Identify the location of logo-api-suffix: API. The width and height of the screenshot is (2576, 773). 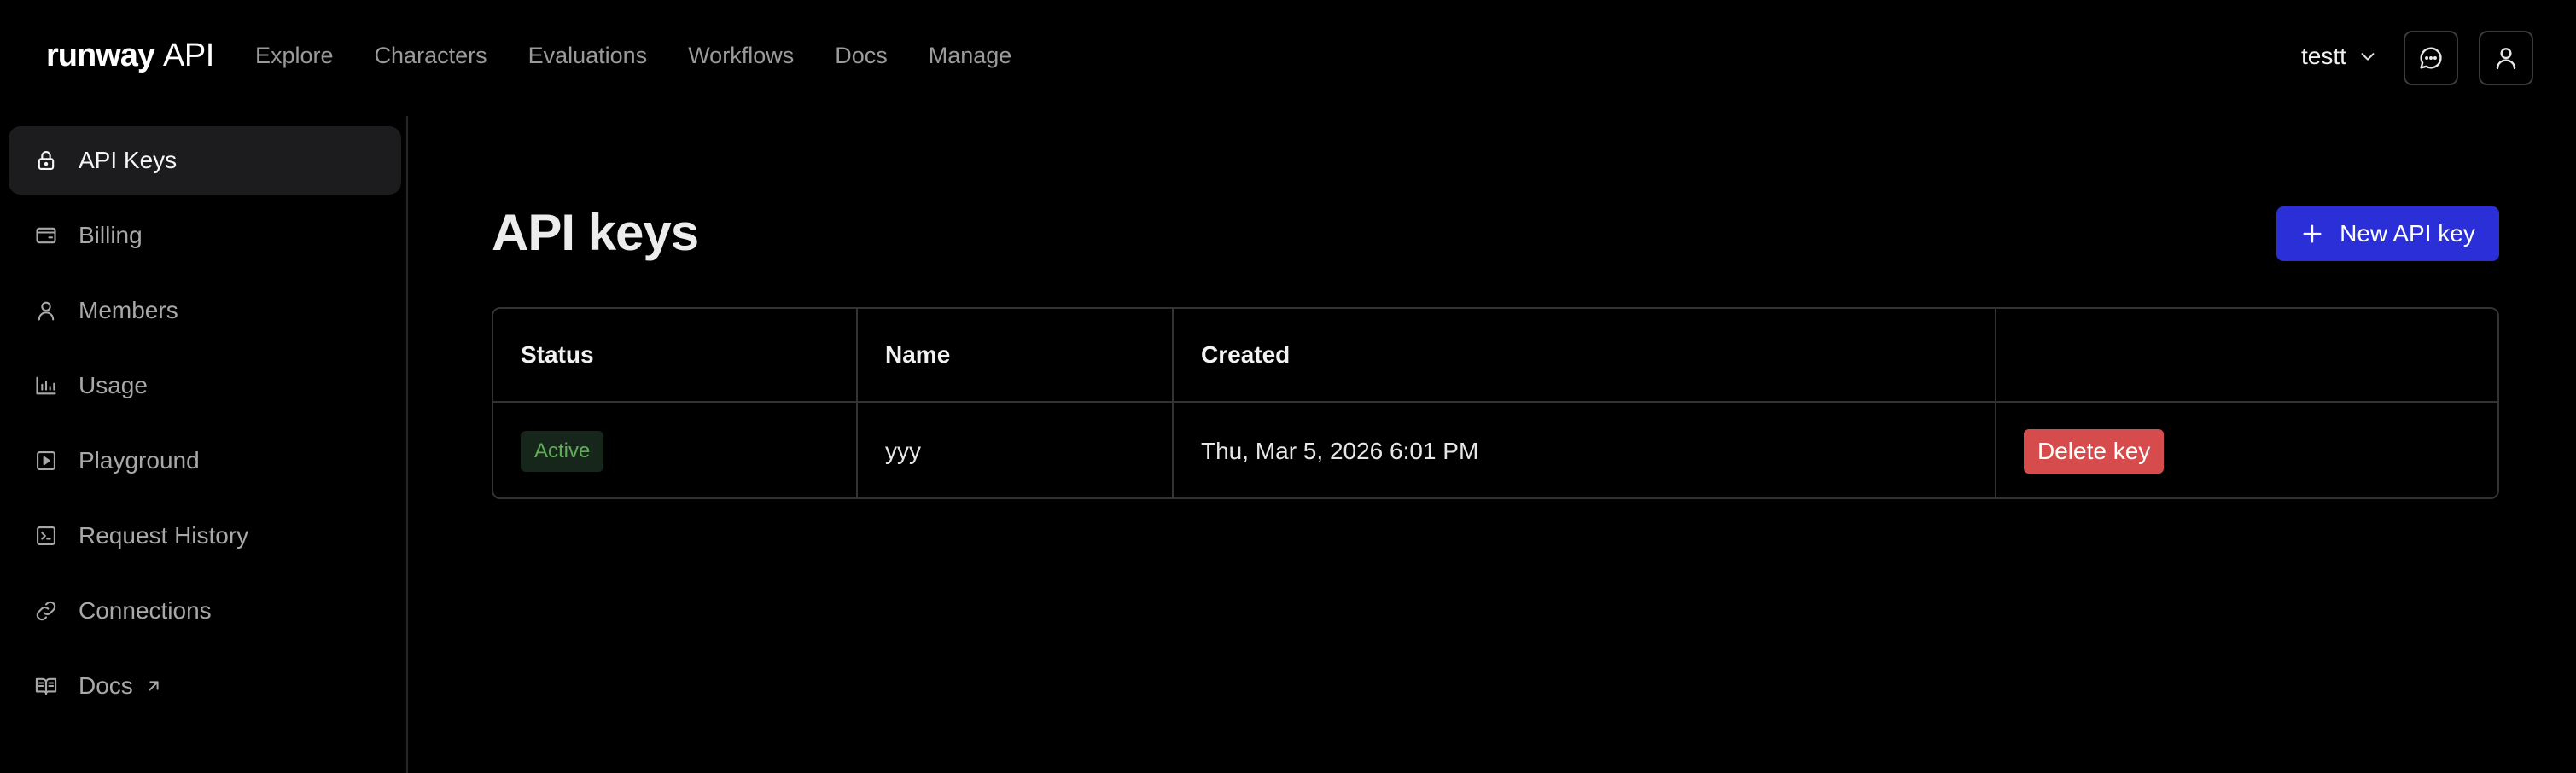
(188, 55).